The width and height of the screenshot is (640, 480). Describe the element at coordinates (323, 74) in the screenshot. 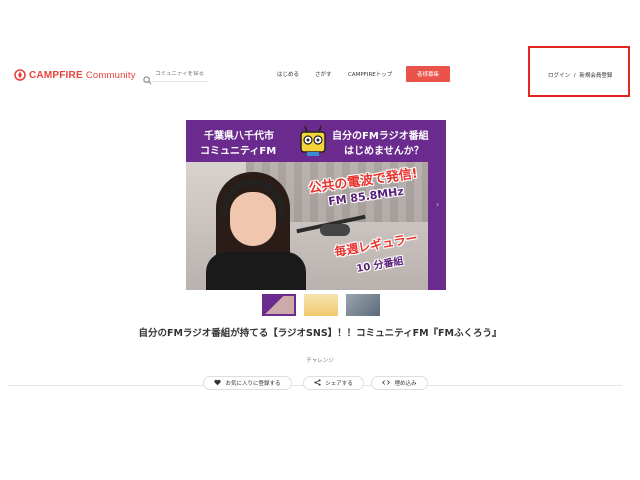

I see `nav-search: さがす` at that location.